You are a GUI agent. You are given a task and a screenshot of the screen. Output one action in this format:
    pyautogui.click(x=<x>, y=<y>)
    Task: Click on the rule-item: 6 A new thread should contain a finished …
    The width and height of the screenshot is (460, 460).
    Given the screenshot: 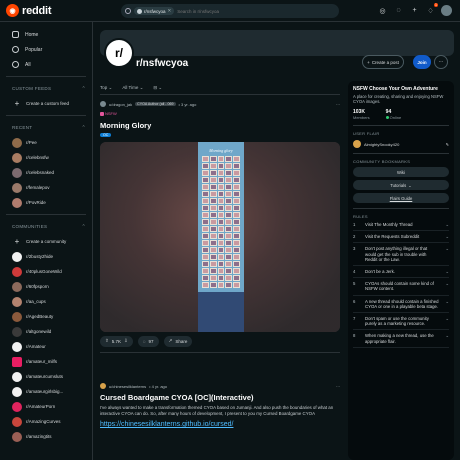 What is the action you would take?
    pyautogui.click(x=401, y=305)
    